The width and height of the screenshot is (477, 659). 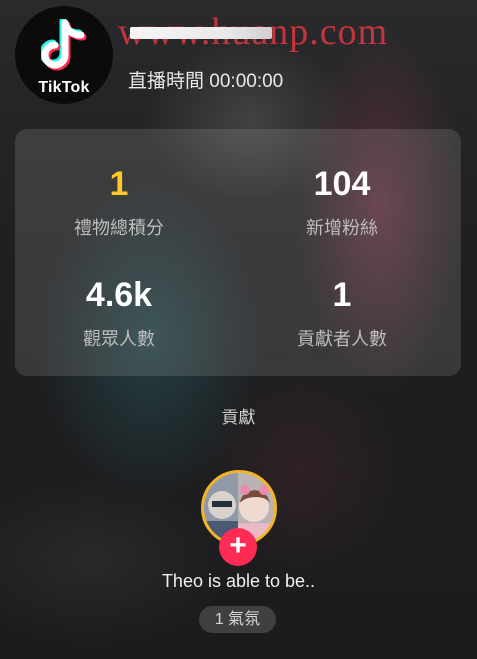 I want to click on stat-gift-points: 1 禮物總積分, so click(x=119, y=202).